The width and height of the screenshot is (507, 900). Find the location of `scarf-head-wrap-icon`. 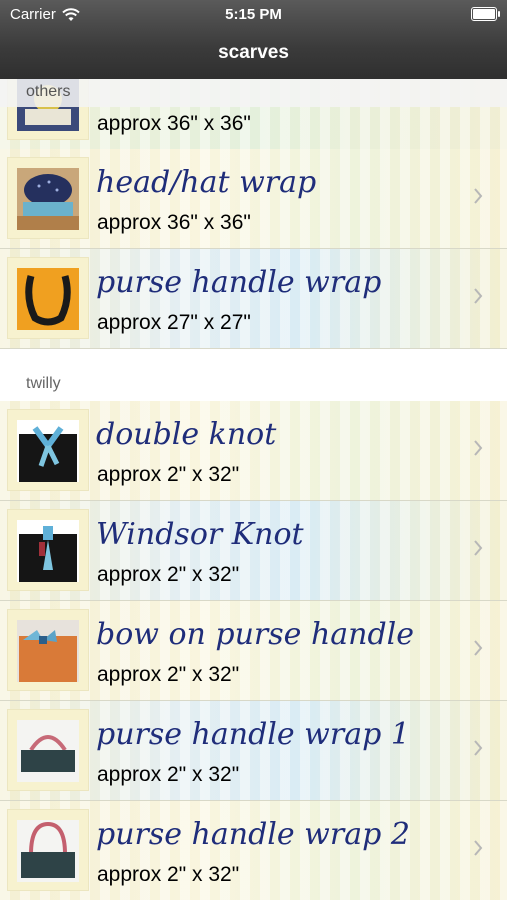

scarf-head-wrap-icon is located at coordinates (48, 199).